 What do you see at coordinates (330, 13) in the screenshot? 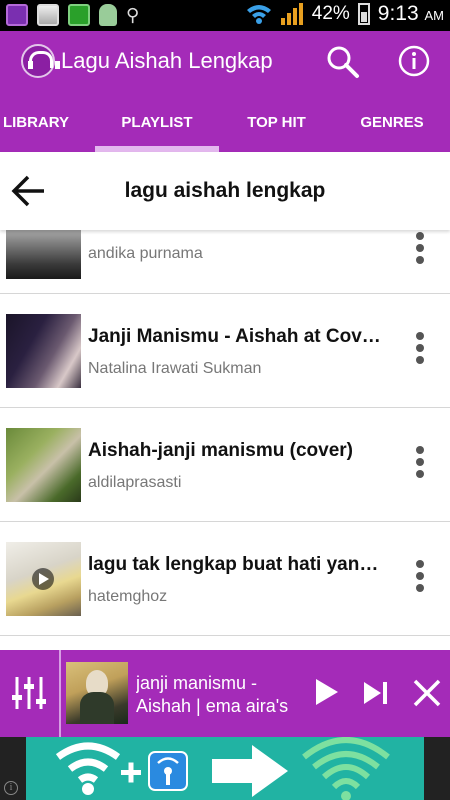
I see `battery-percent: 42%` at bounding box center [330, 13].